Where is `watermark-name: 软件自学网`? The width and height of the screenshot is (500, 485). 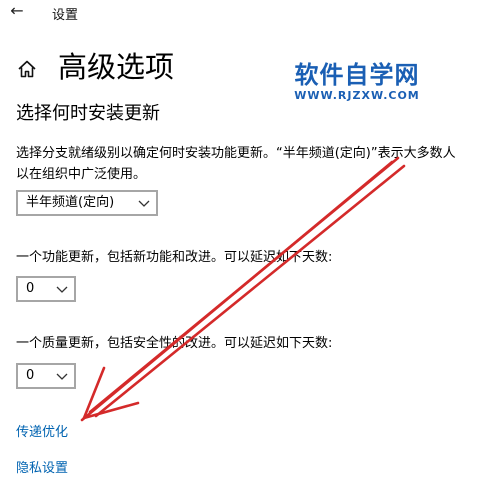 watermark-name: 软件自学网 is located at coordinates (357, 75).